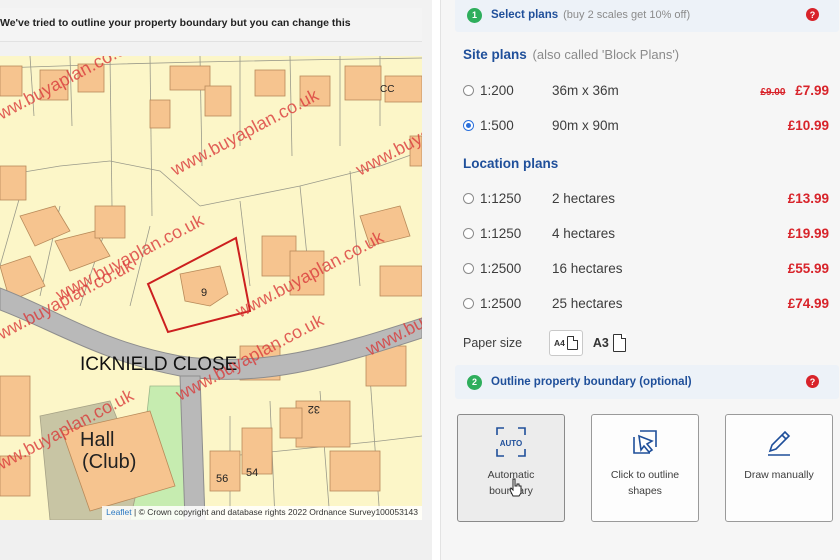 The width and height of the screenshot is (840, 560). What do you see at coordinates (511, 468) in the screenshot?
I see `automatic-boundary-button: AUTO Automatic boundary` at bounding box center [511, 468].